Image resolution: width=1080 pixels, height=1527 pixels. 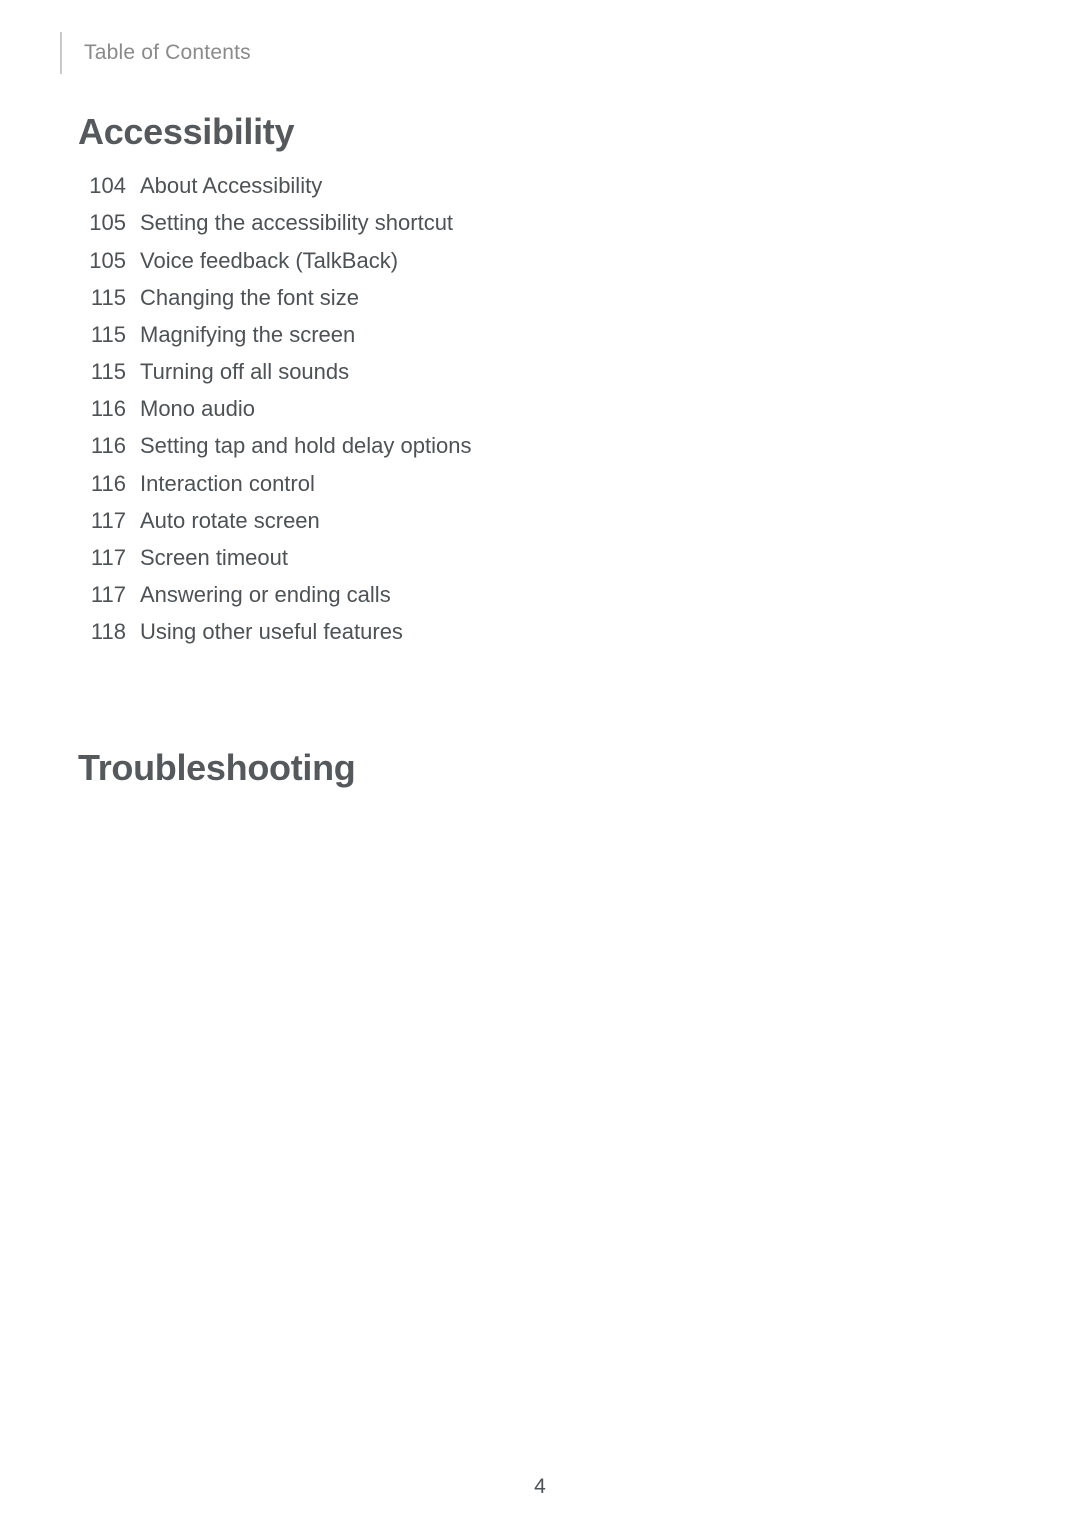 What do you see at coordinates (271, 632) in the screenshot?
I see `toc-entry-label: Using other useful features` at bounding box center [271, 632].